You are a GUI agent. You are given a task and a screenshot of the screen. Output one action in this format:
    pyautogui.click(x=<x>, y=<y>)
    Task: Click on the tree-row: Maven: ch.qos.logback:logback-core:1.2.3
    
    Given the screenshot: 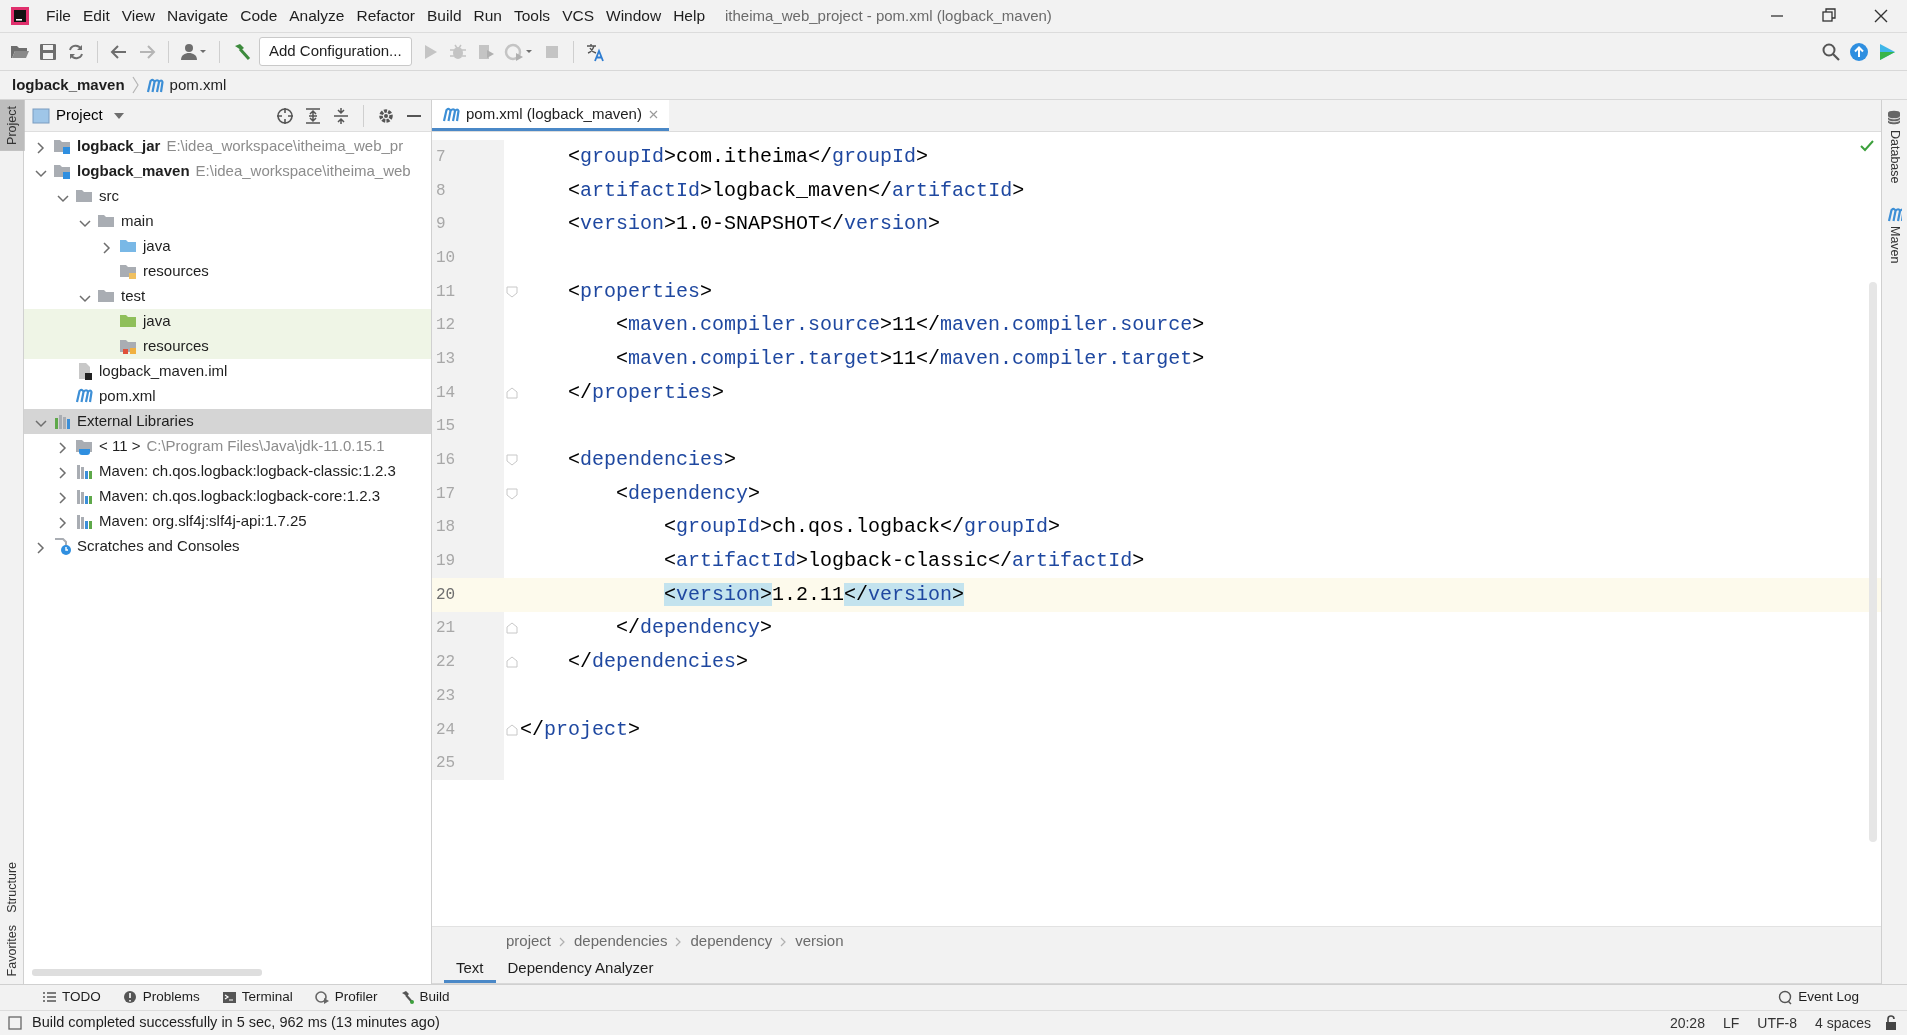 What is the action you would take?
    pyautogui.click(x=227, y=496)
    